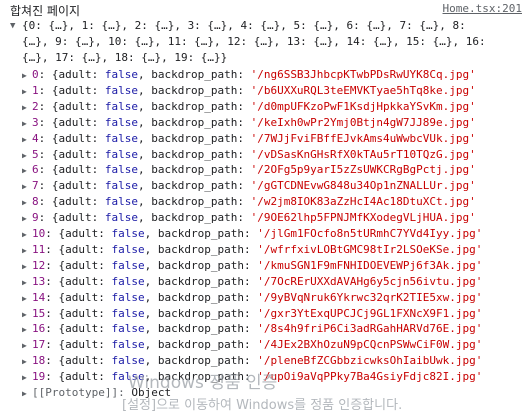 This screenshot has height=413, width=528. What do you see at coordinates (39, 329) in the screenshot?
I see `entry-index: 16` at bounding box center [39, 329].